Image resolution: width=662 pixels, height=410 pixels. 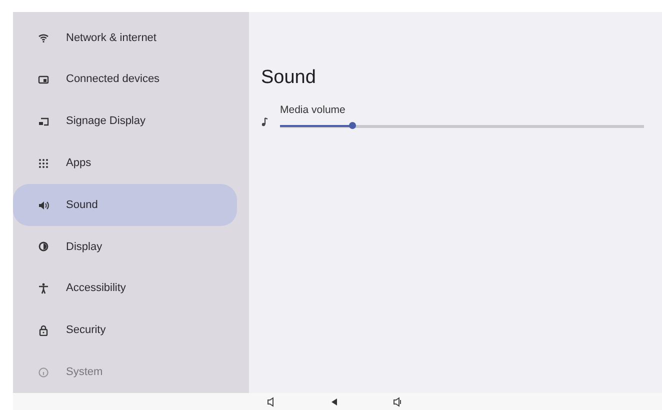 I want to click on page-title: Sound, so click(x=289, y=78).